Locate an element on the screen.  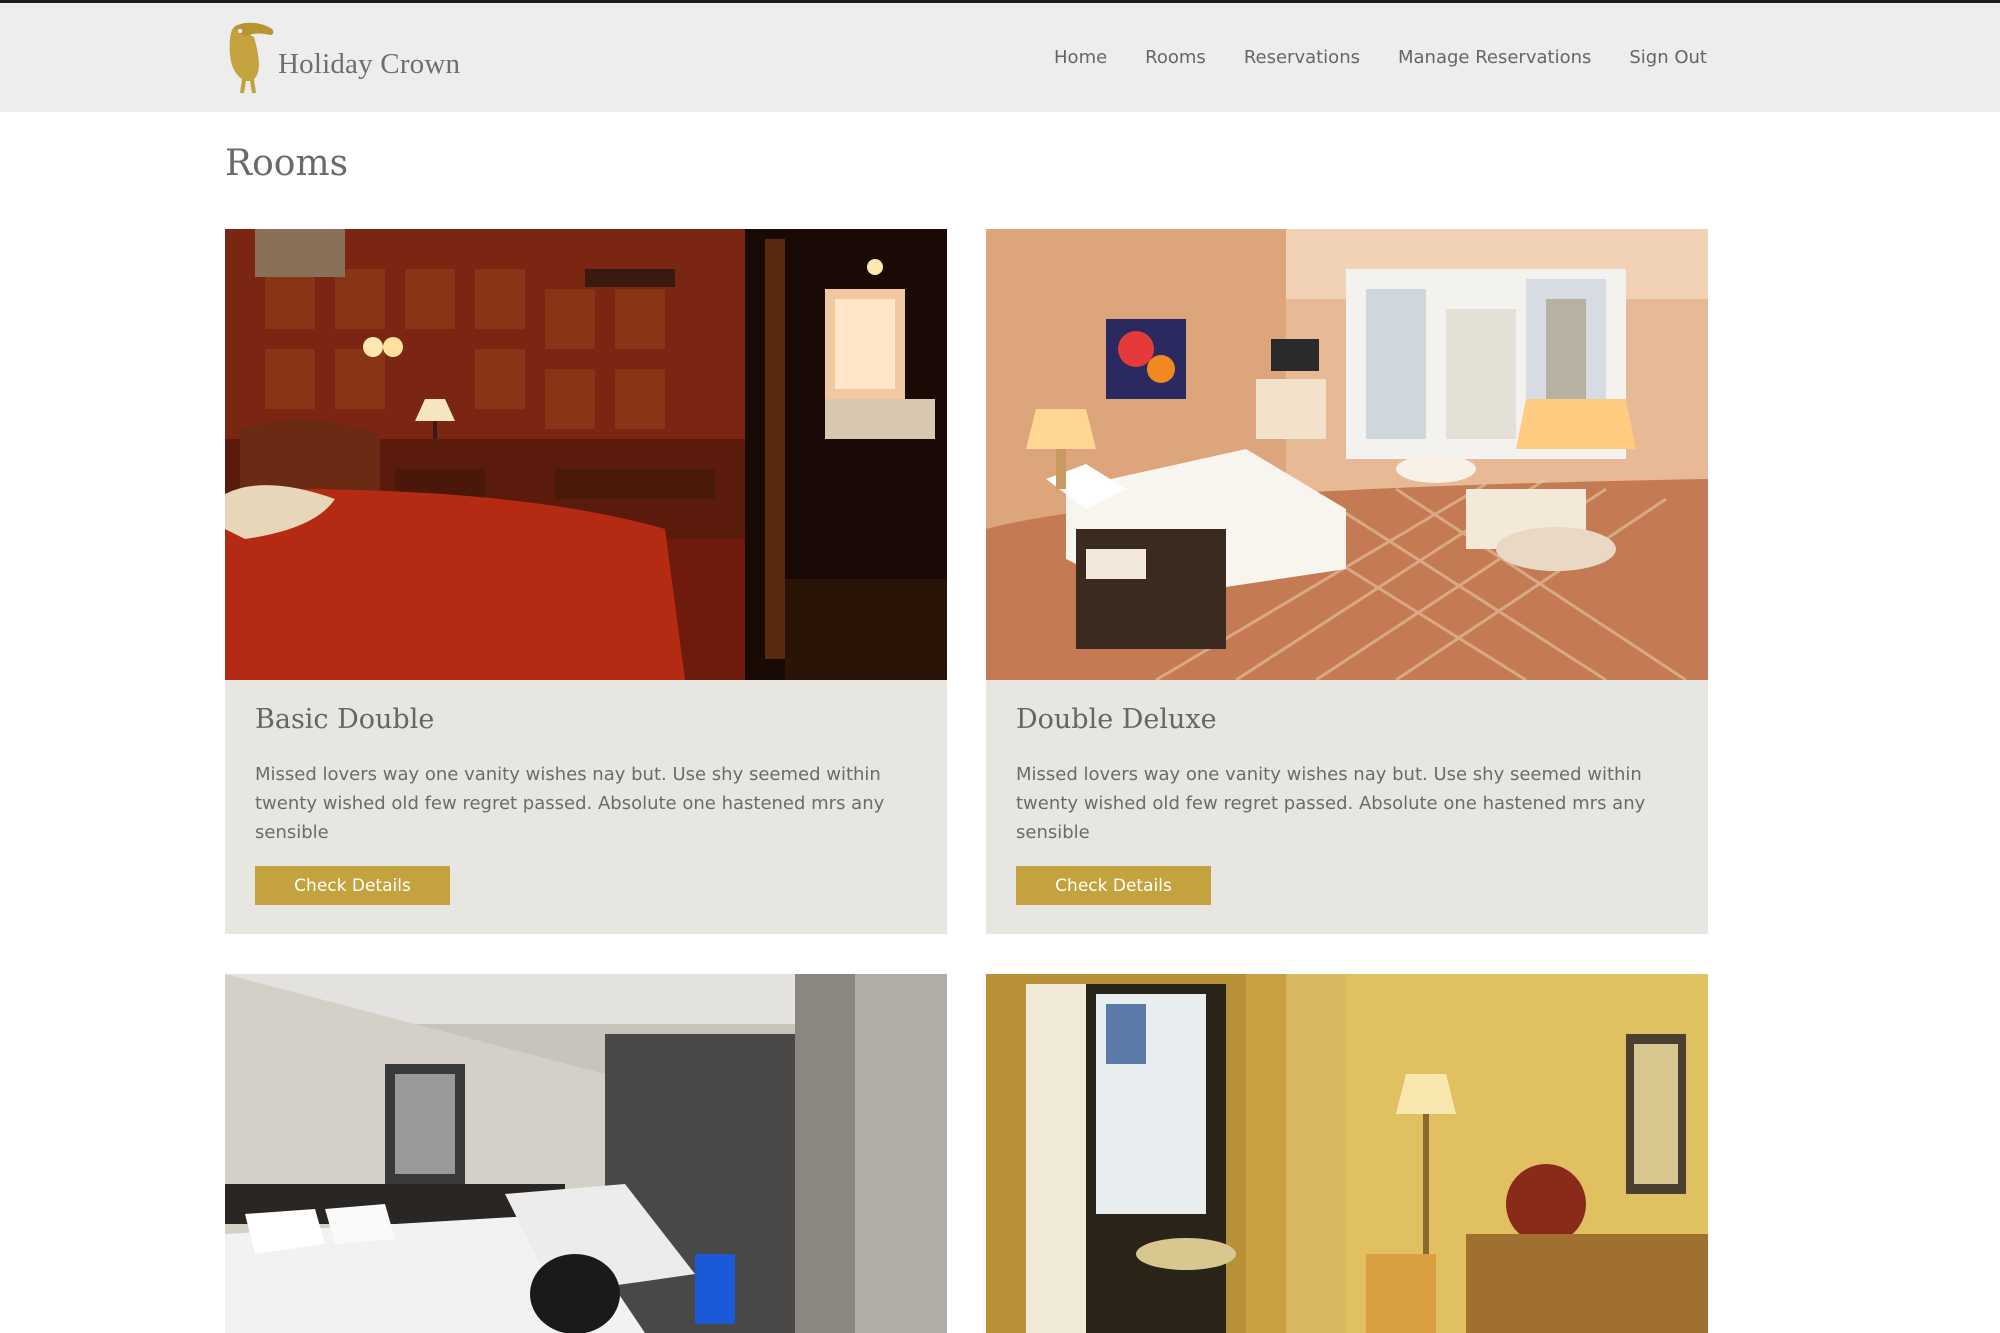
room-name: Double Deluxe is located at coordinates (1116, 719).